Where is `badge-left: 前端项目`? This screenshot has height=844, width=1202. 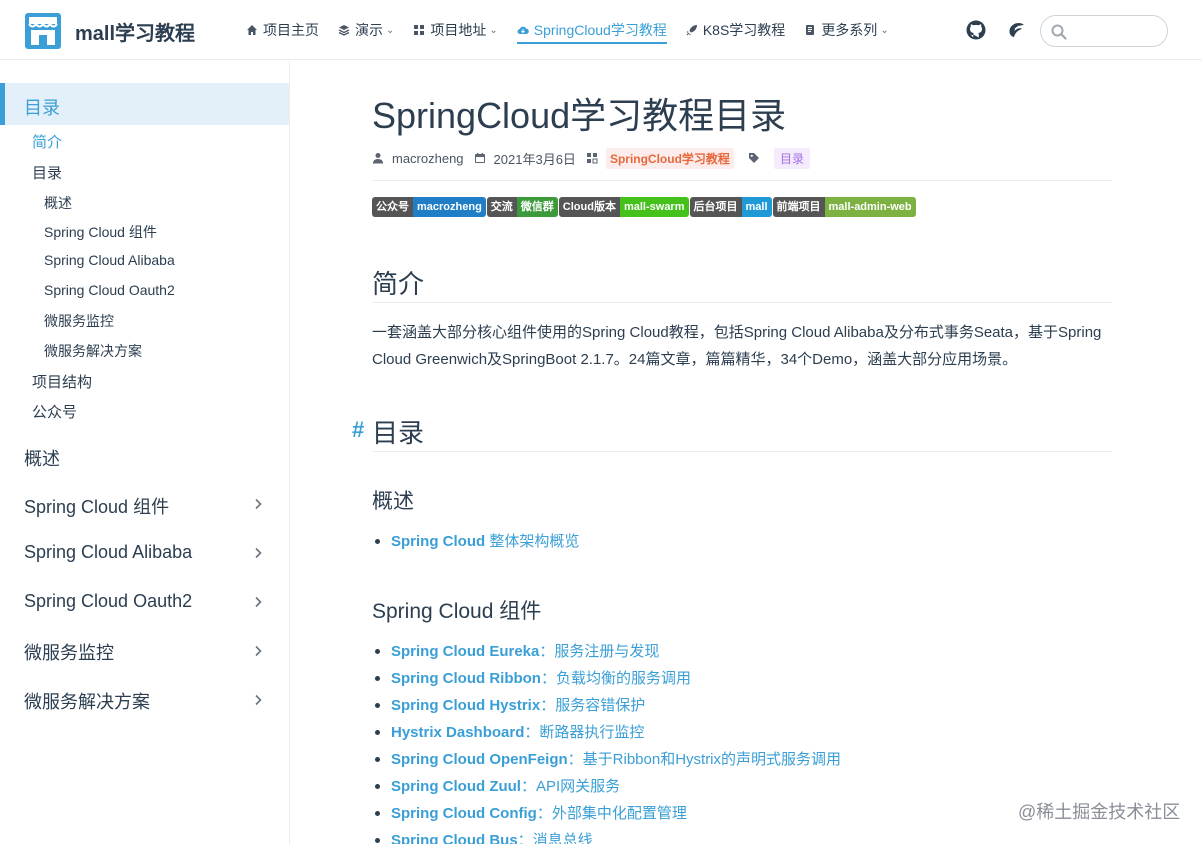 badge-left: 前端项目 is located at coordinates (798, 207).